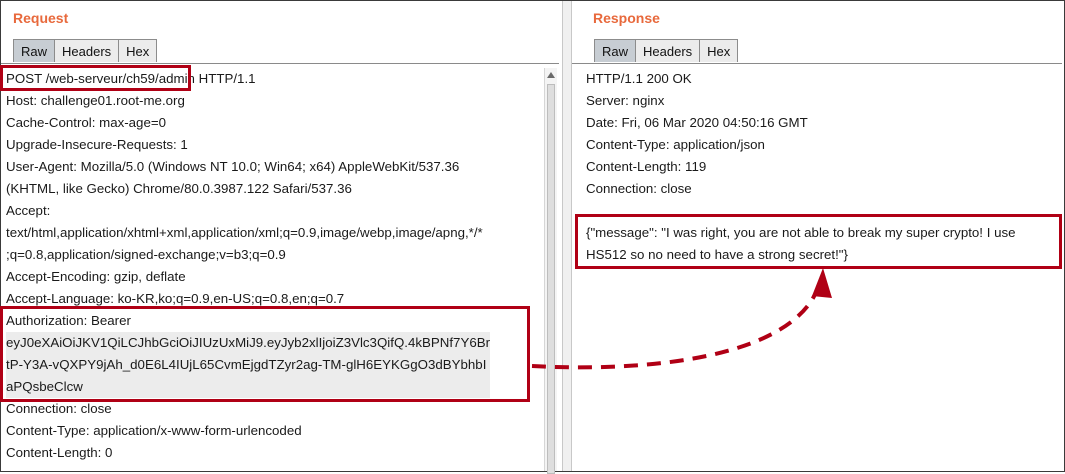 This screenshot has width=1065, height=474. What do you see at coordinates (615, 50) in the screenshot?
I see `response-tab-raw: Raw` at bounding box center [615, 50].